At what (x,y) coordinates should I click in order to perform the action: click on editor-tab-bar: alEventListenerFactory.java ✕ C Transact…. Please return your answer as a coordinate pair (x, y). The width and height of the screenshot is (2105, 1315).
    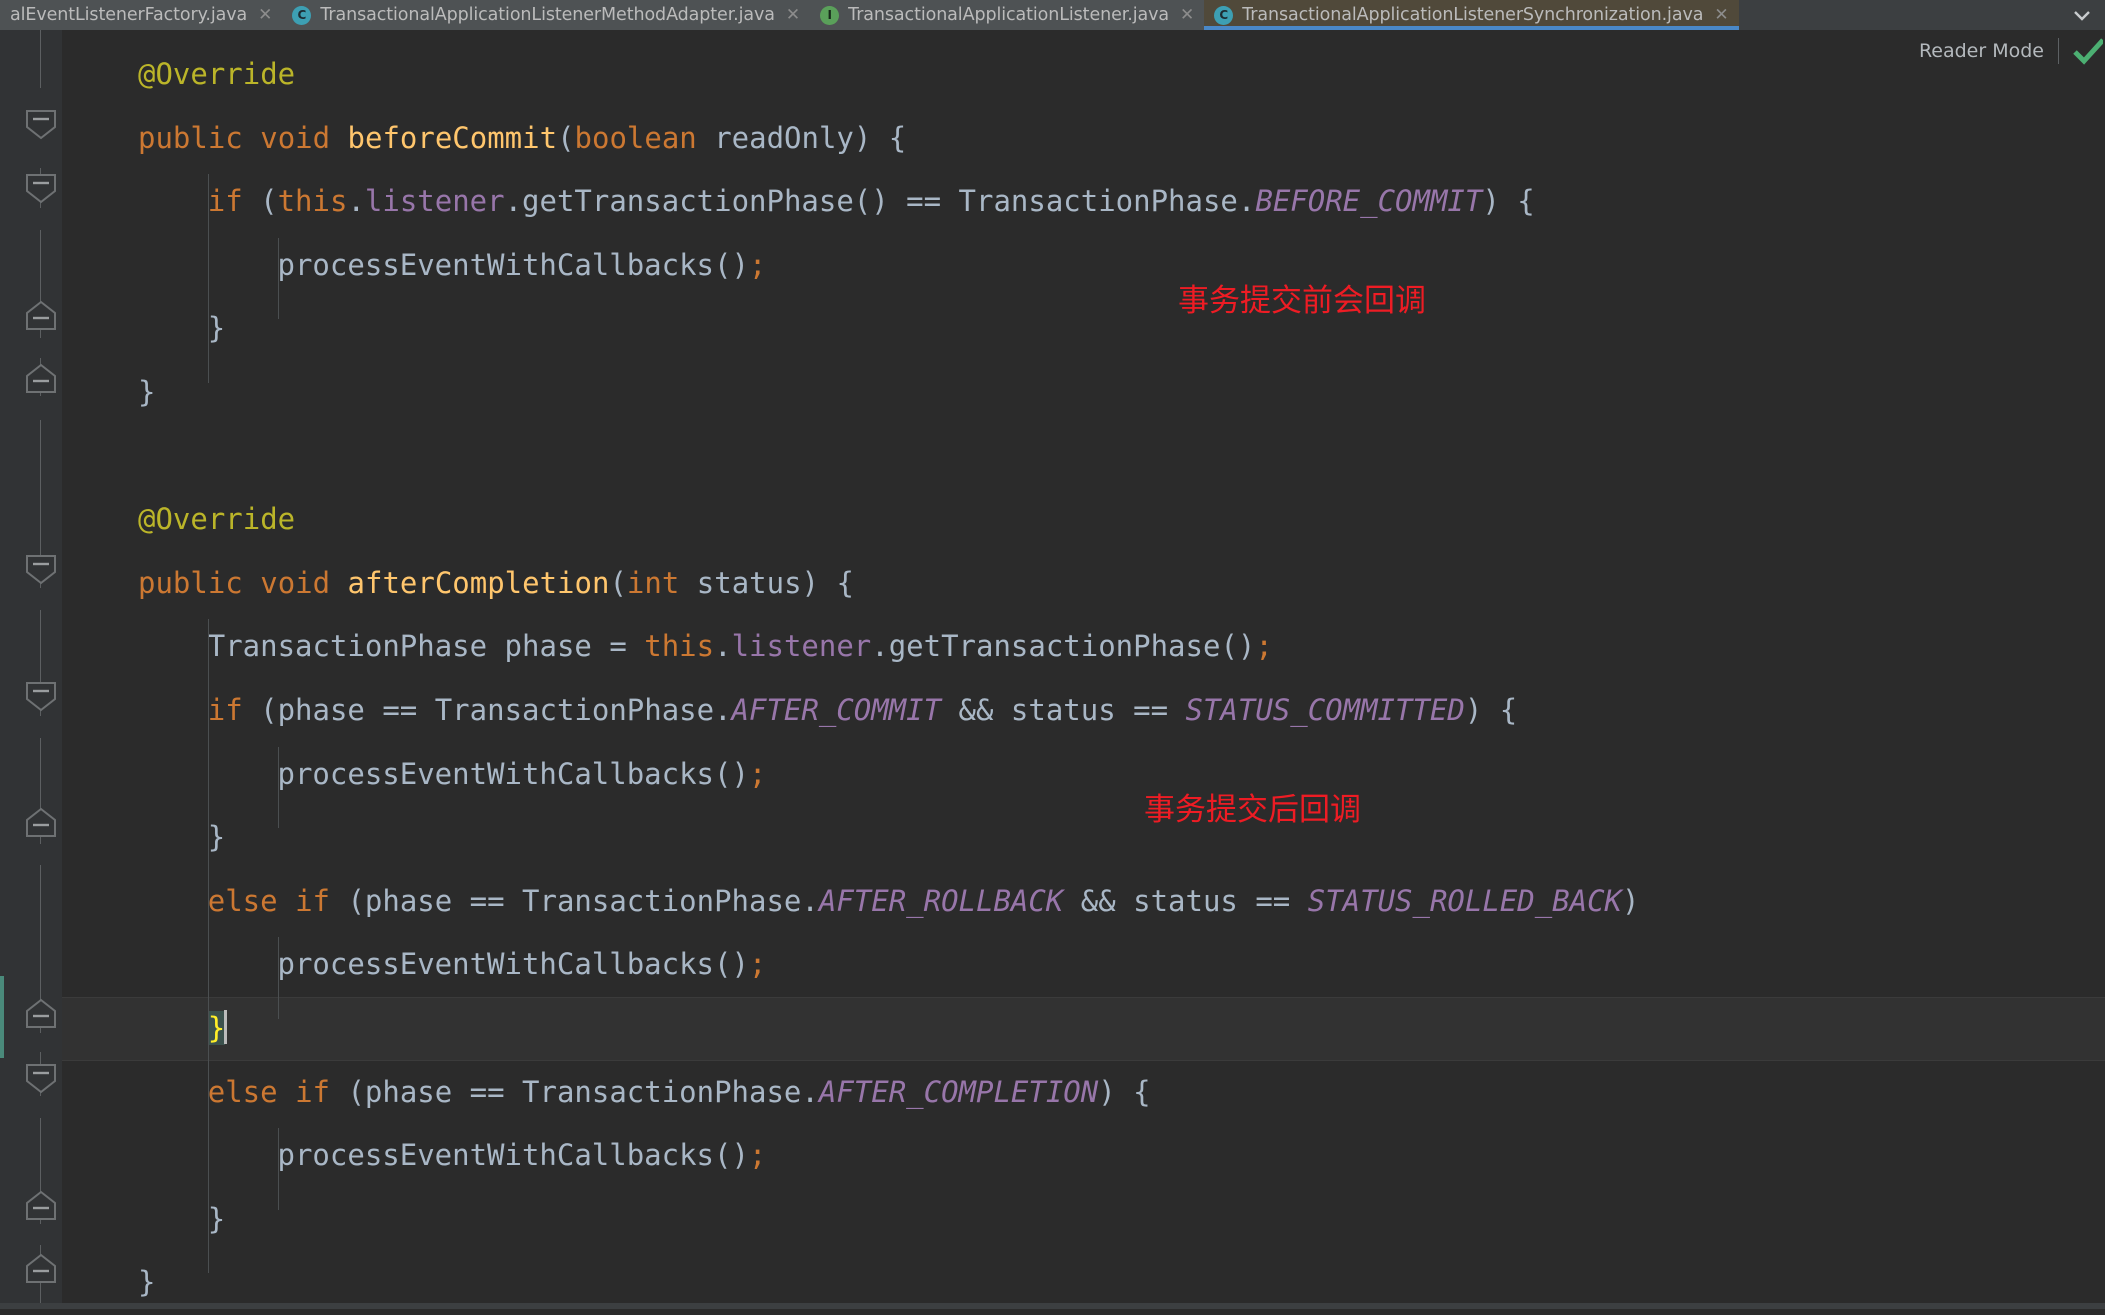
    Looking at the image, I should click on (1052, 15).